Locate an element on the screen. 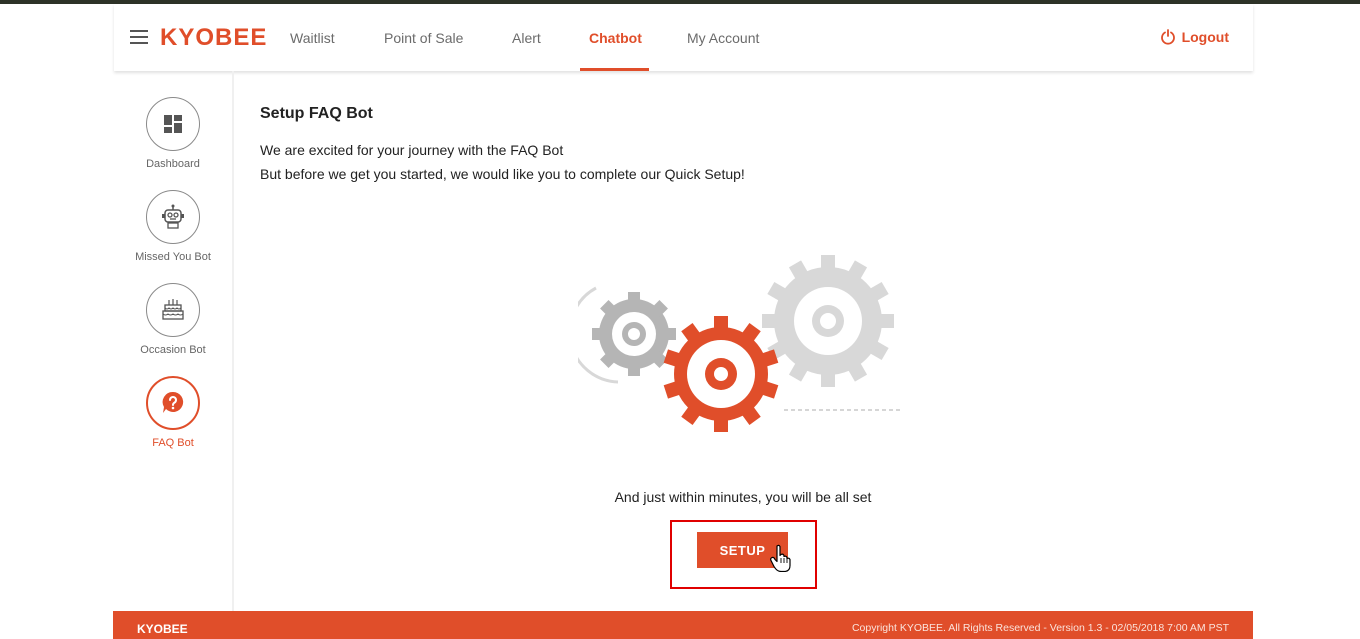 The width and height of the screenshot is (1360, 639). menu-icon is located at coordinates (139, 37).